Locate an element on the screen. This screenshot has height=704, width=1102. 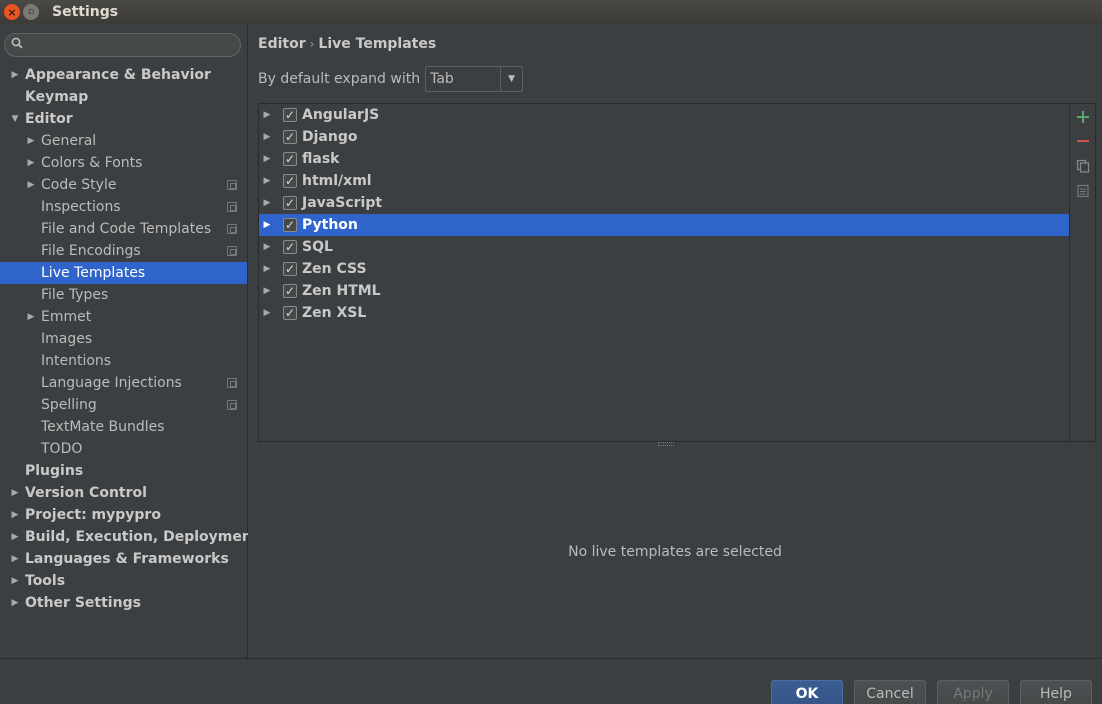
sidebar-item-file-types: File Types is located at coordinates (123, 295).